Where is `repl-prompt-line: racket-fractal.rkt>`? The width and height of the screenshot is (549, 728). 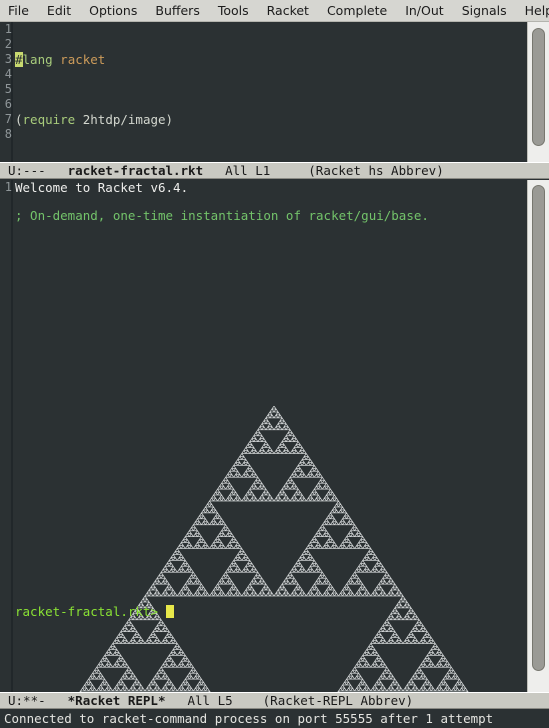
repl-prompt-line: racket-fractal.rkt> is located at coordinates (94, 611).